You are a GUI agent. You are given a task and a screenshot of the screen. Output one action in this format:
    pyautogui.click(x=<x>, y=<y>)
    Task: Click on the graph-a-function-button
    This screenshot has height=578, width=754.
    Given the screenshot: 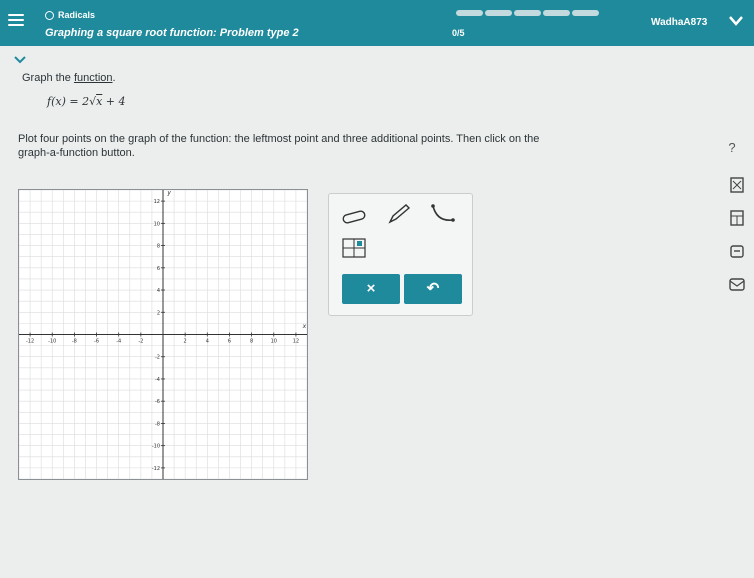 What is the action you would take?
    pyautogui.click(x=354, y=248)
    